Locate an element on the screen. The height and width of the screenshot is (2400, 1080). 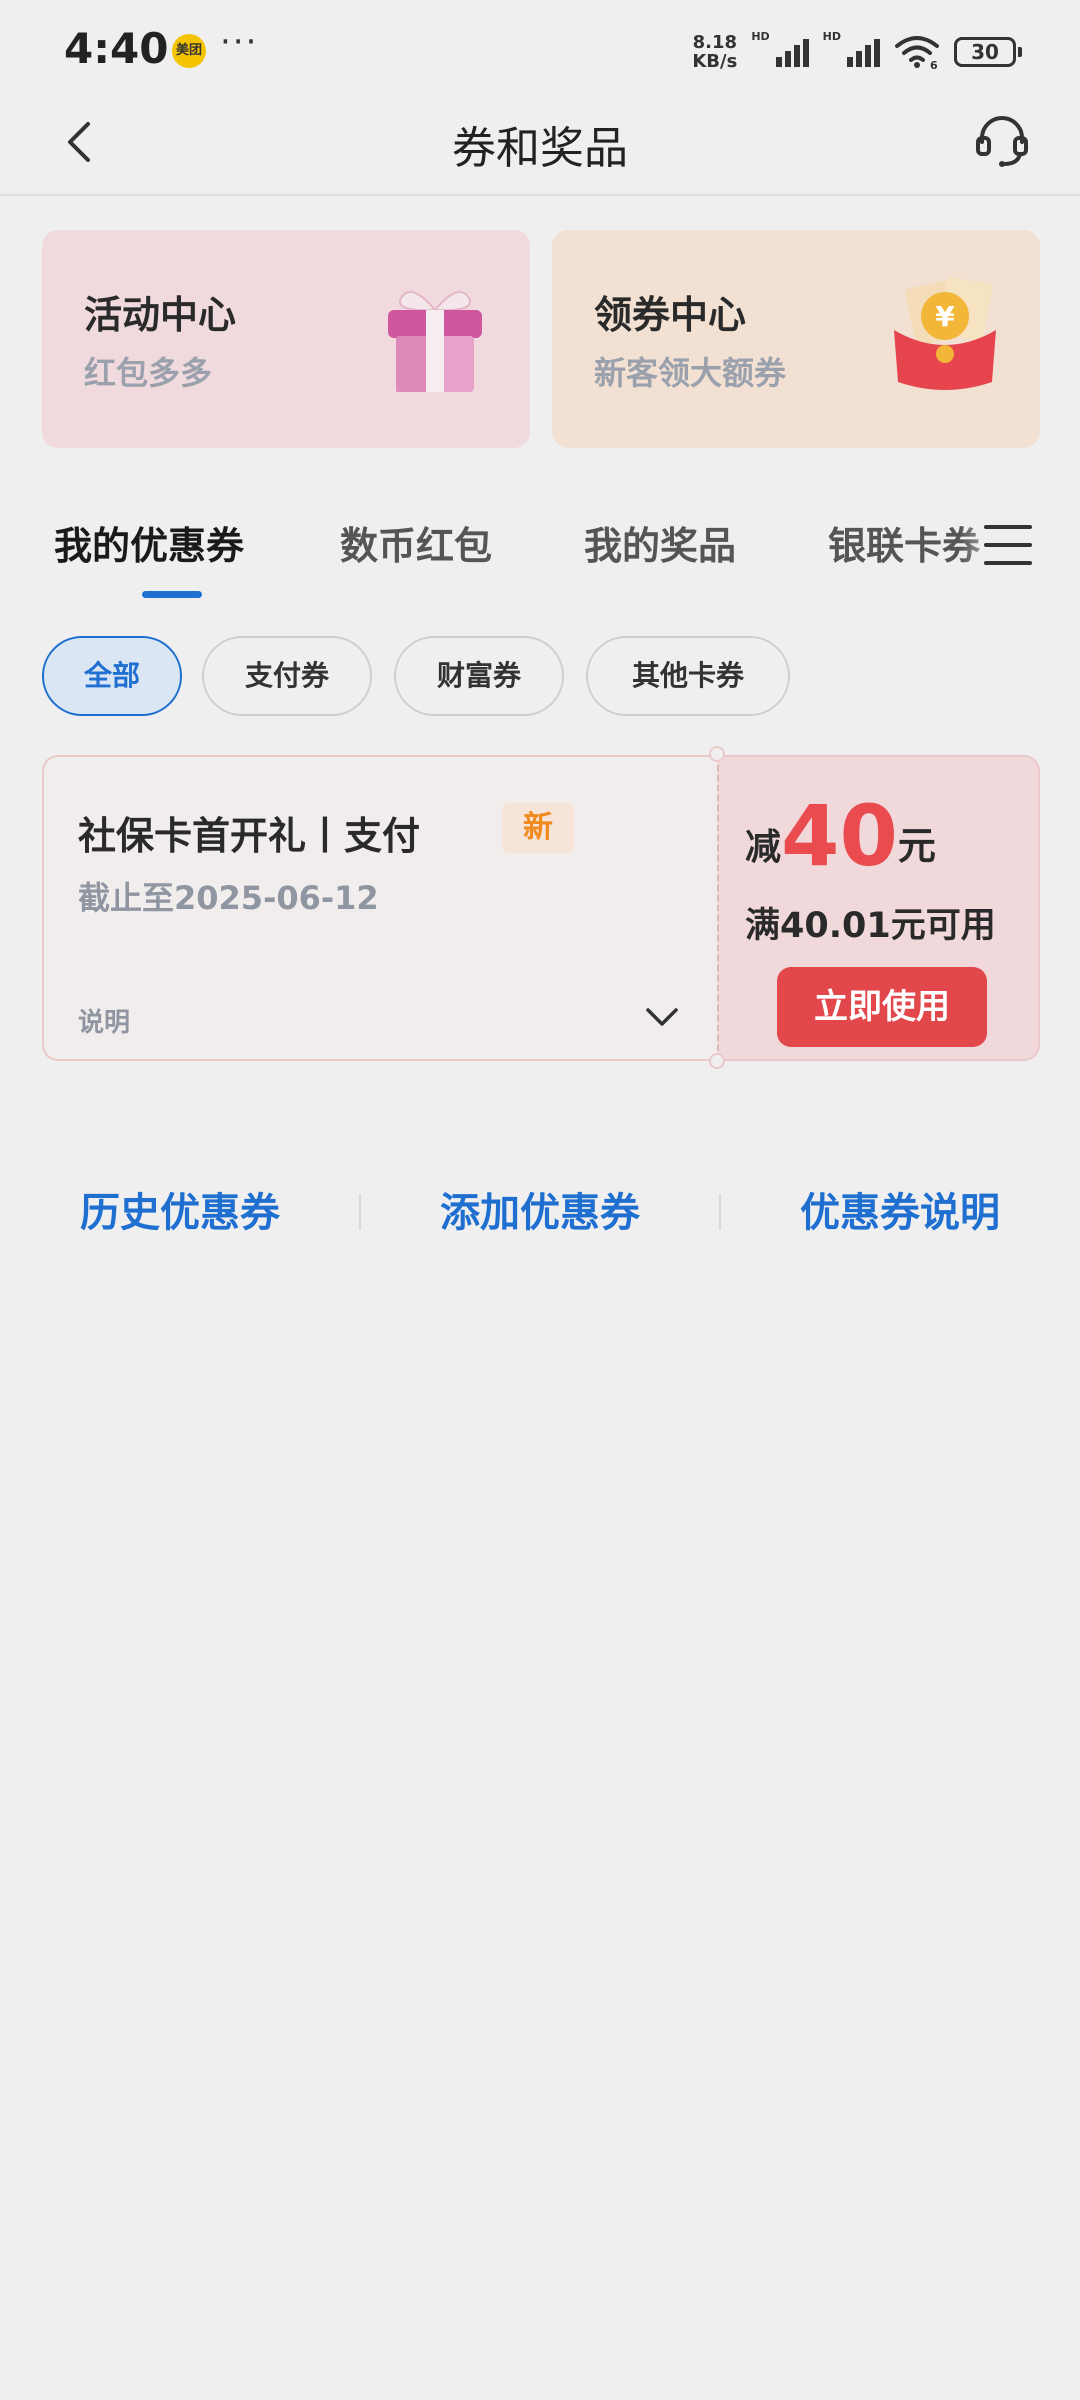
coupon-links: 历史优惠券 添加优惠券 优惠券说明 is located at coordinates (540, 1210).